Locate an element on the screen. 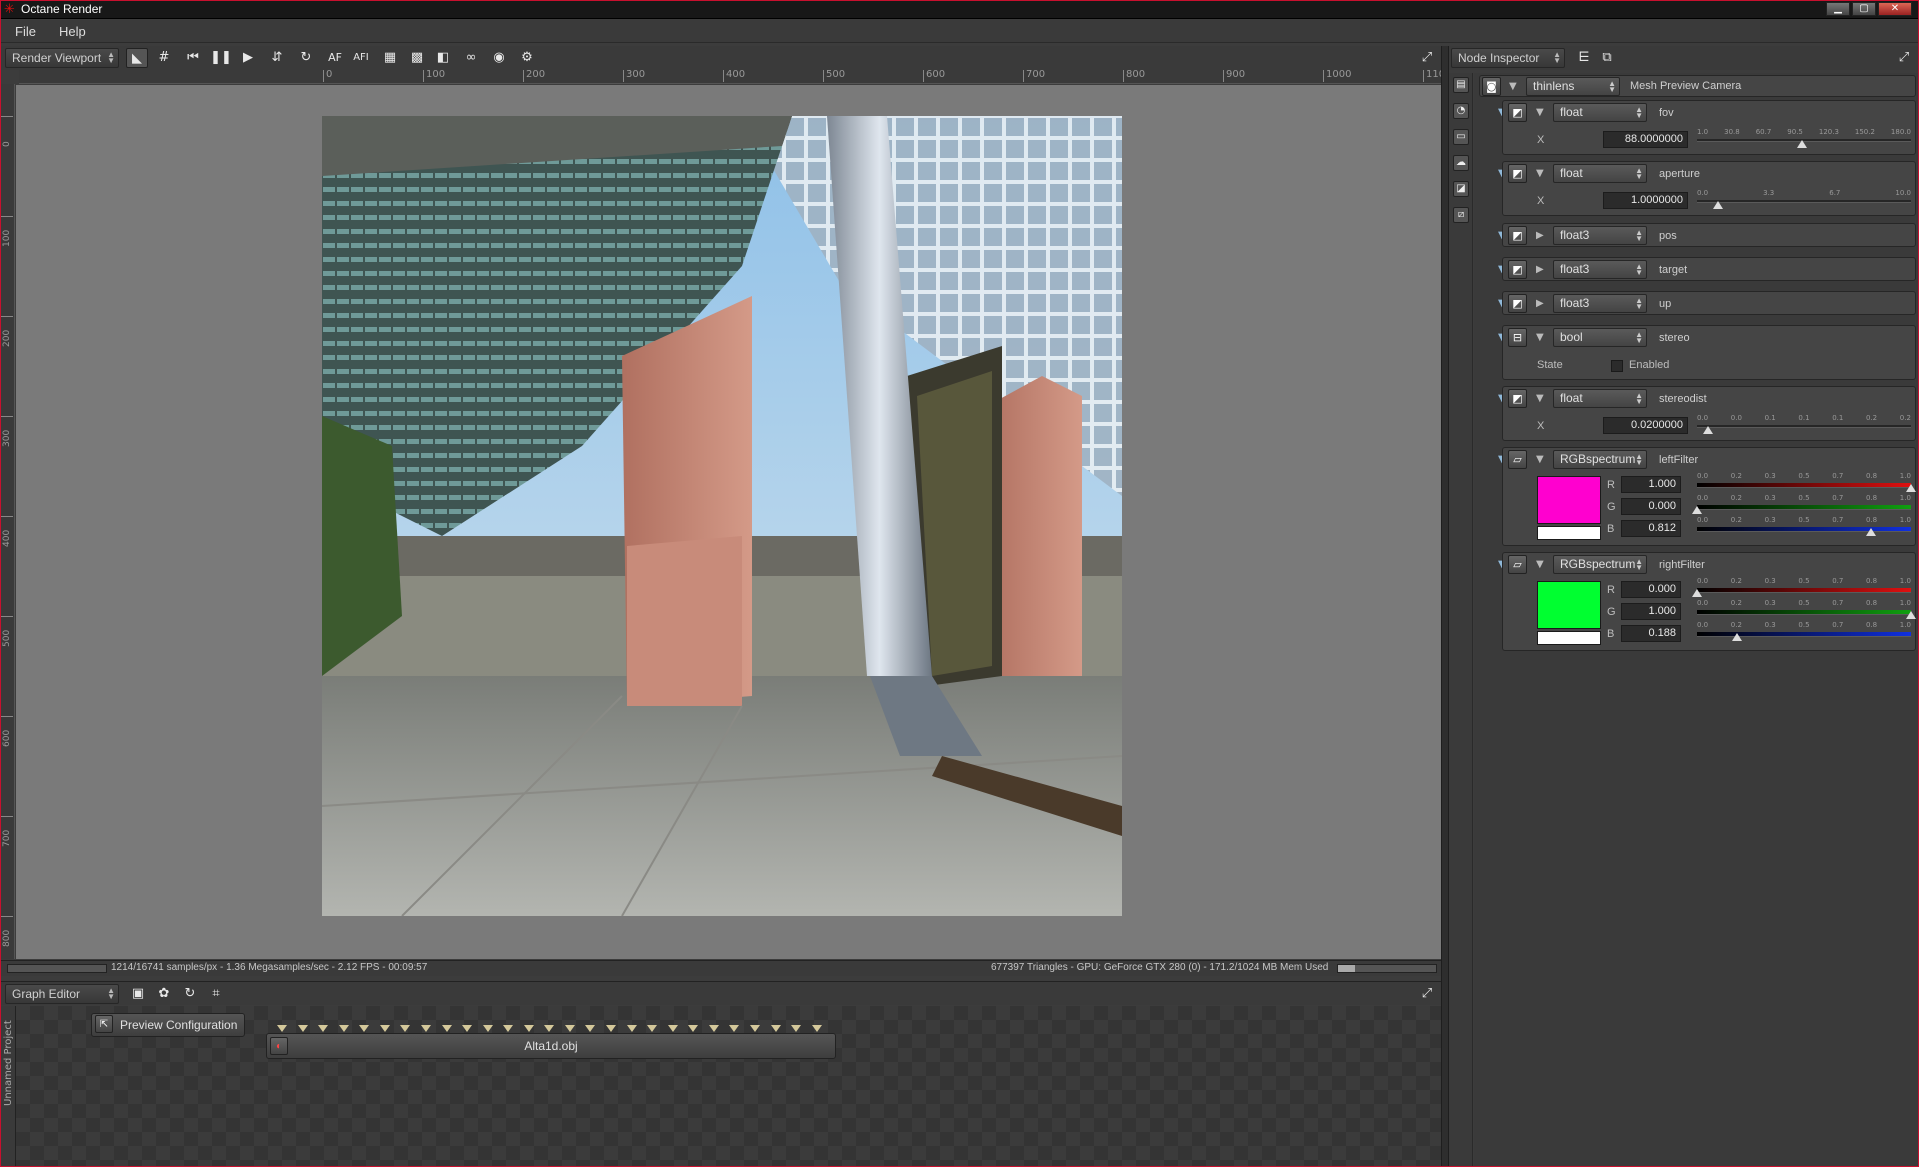  save-render-icon: ◉ is located at coordinates (499, 58).